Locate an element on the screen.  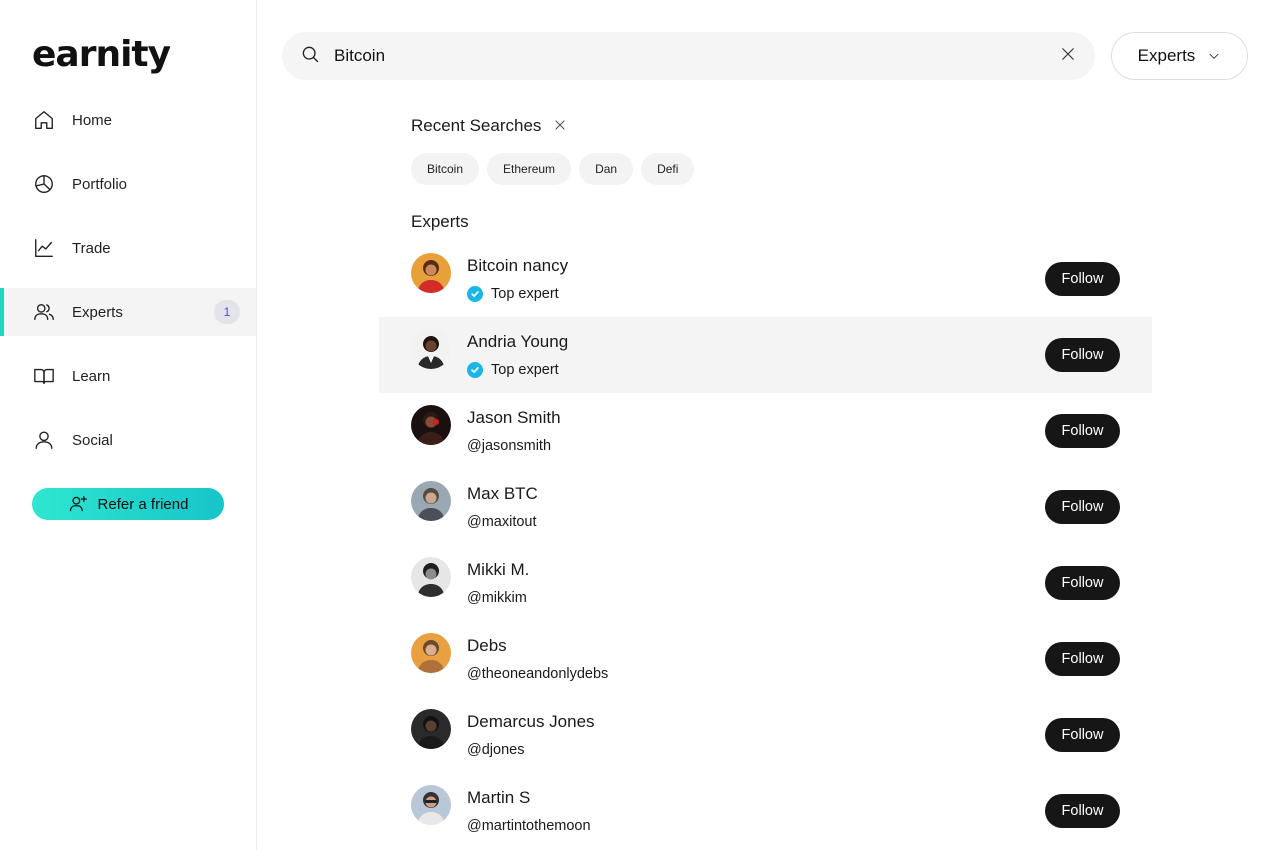
expert-subtitle: @djones is located at coordinates (495, 750).